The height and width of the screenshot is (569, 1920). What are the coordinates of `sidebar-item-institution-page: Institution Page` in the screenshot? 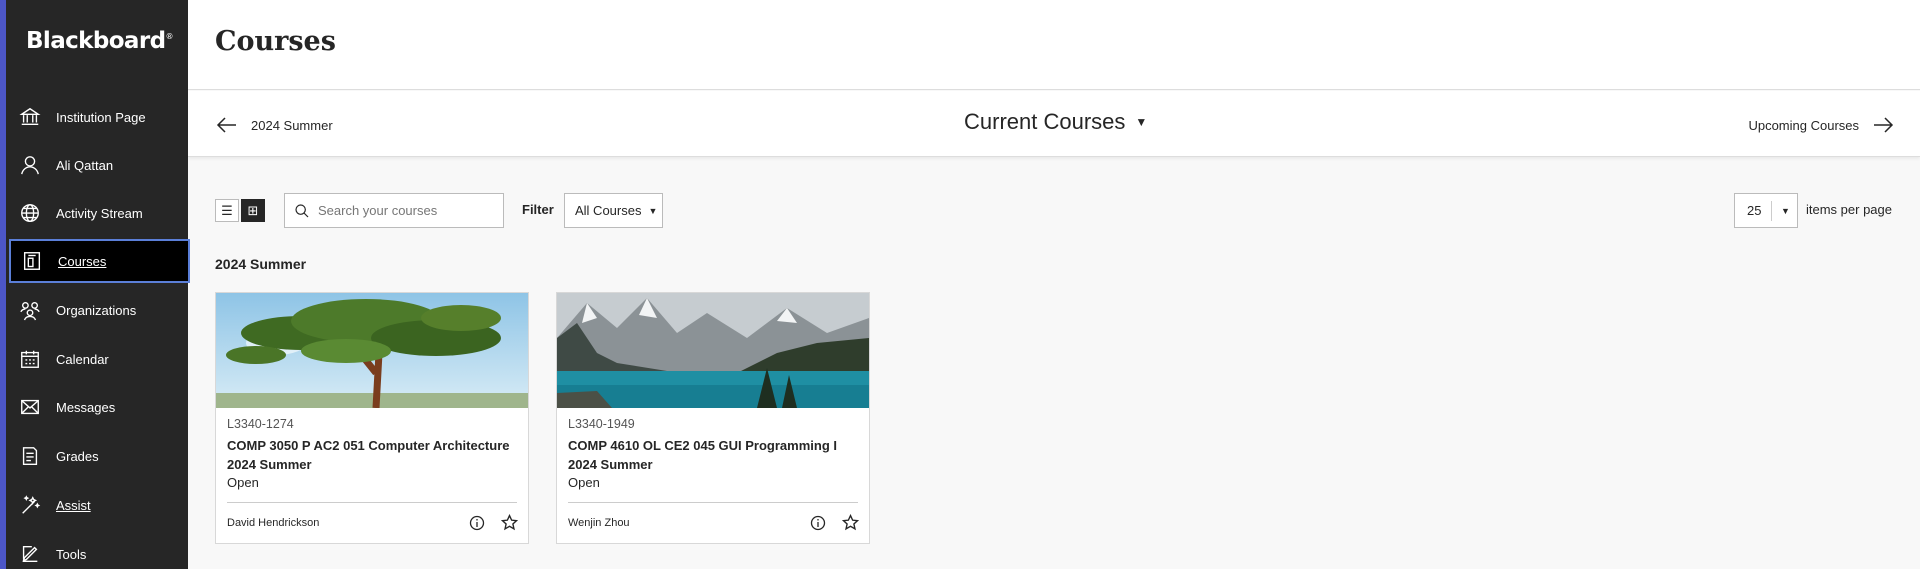 It's located at (97, 117).